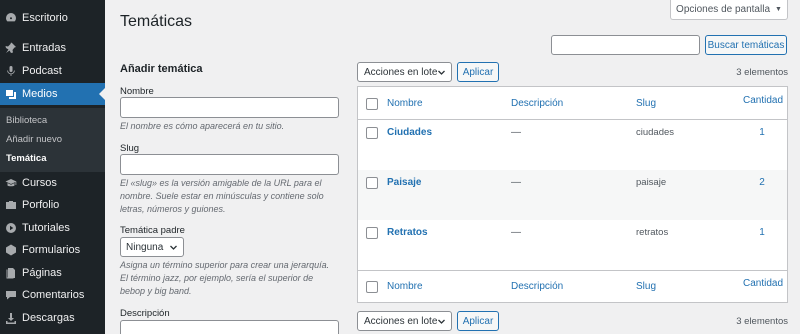 The height and width of the screenshot is (334, 800). I want to click on sidebar-item-podcast: Podcast, so click(52, 71).